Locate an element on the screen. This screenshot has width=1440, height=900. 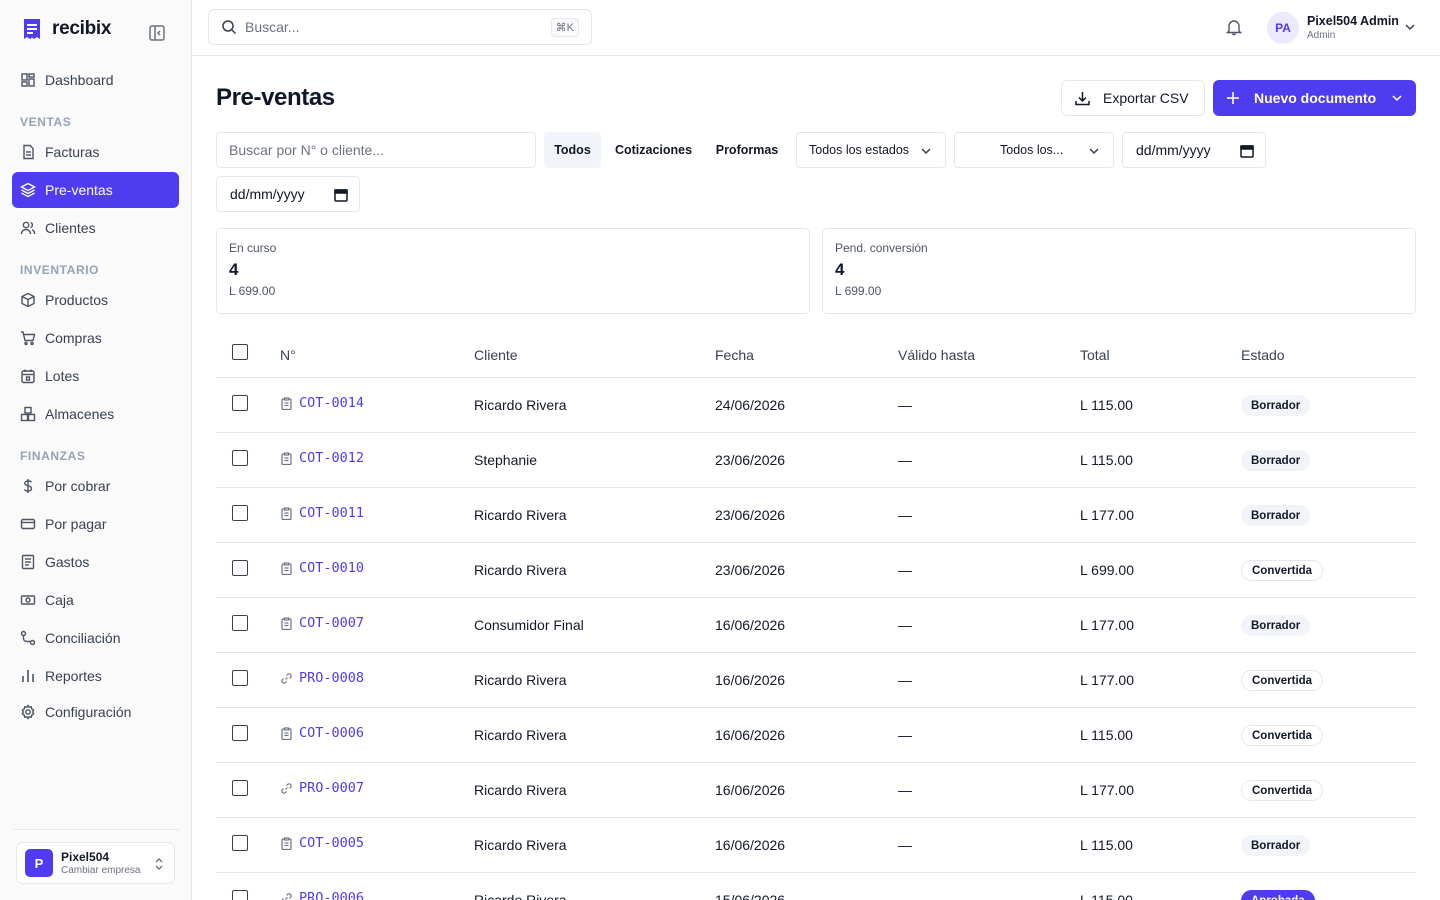
document-search is located at coordinates (376, 150).